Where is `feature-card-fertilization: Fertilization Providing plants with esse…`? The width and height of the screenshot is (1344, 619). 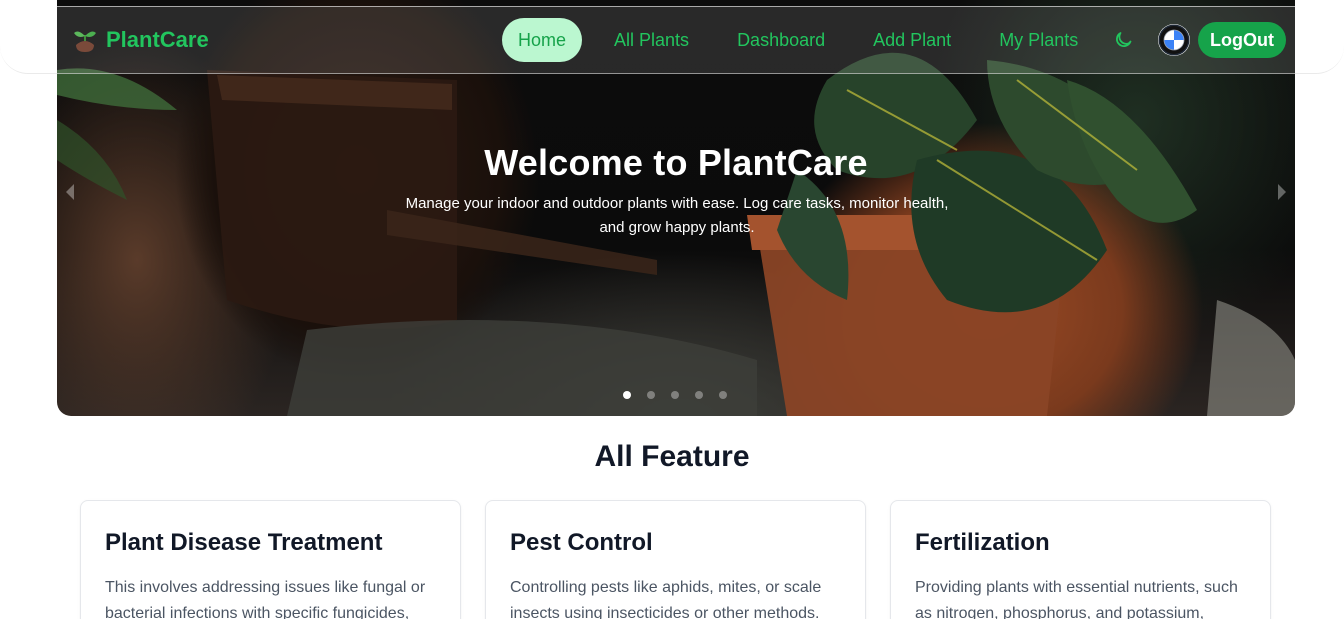
feature-card-fertilization: Fertilization Providing plants with esse… is located at coordinates (1080, 559).